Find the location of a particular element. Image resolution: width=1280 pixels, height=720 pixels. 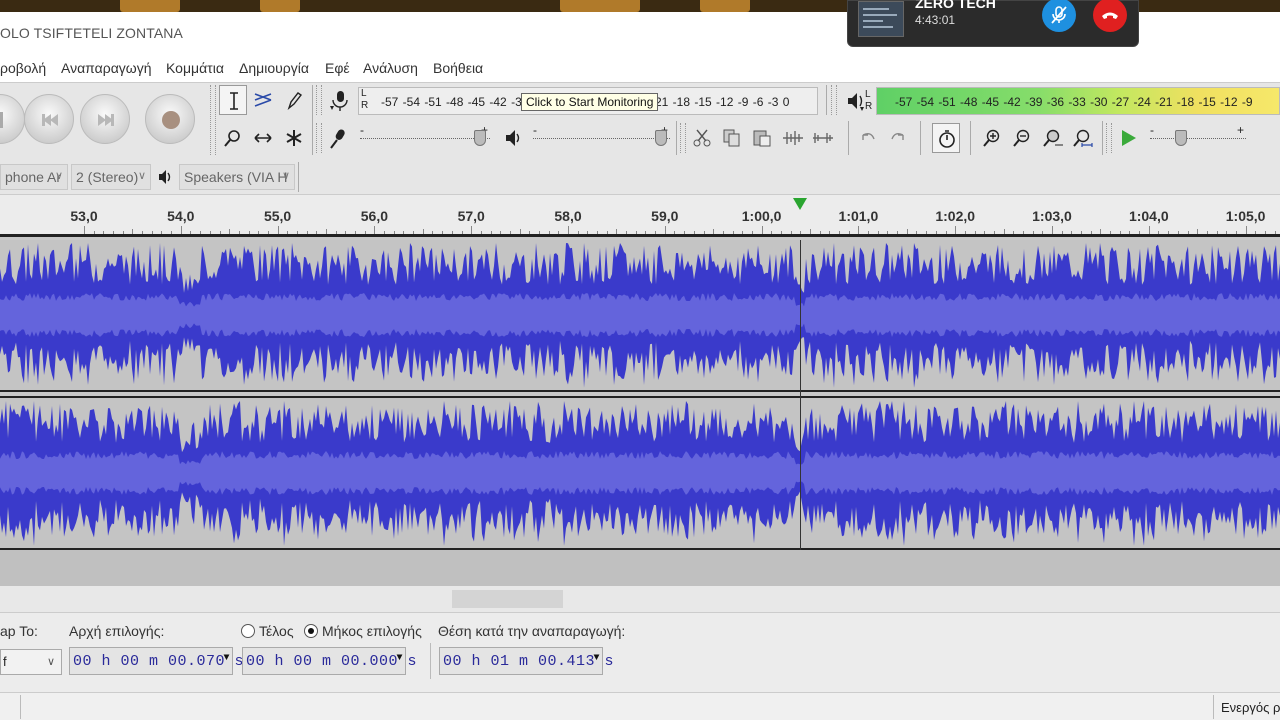

menu-effect: Εφέ is located at coordinates (337, 68).